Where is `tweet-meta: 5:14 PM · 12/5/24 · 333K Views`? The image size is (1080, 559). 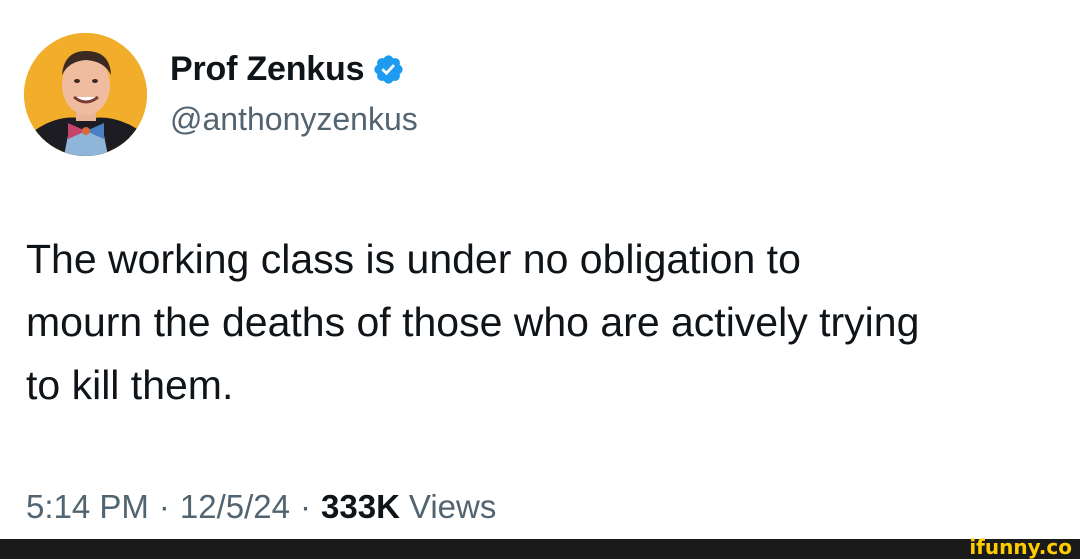 tweet-meta: 5:14 PM · 12/5/24 · 333K Views is located at coordinates (261, 507).